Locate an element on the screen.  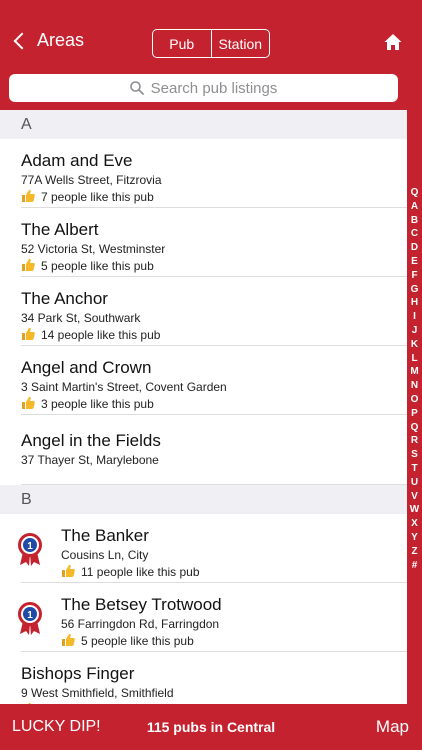
index-letter-i: I is located at coordinates (414, 317).